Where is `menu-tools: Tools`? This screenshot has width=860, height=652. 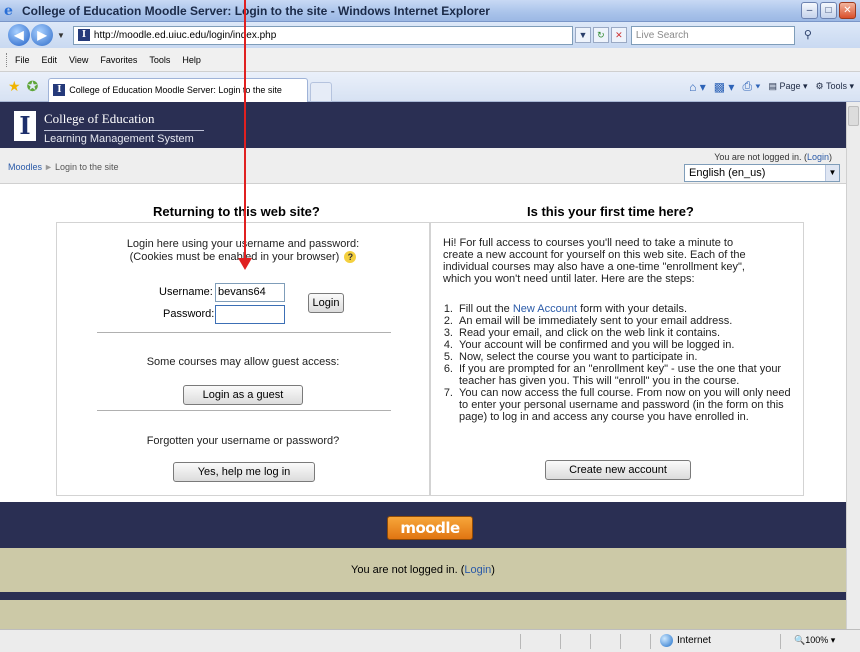
menu-tools: Tools is located at coordinates (159, 60).